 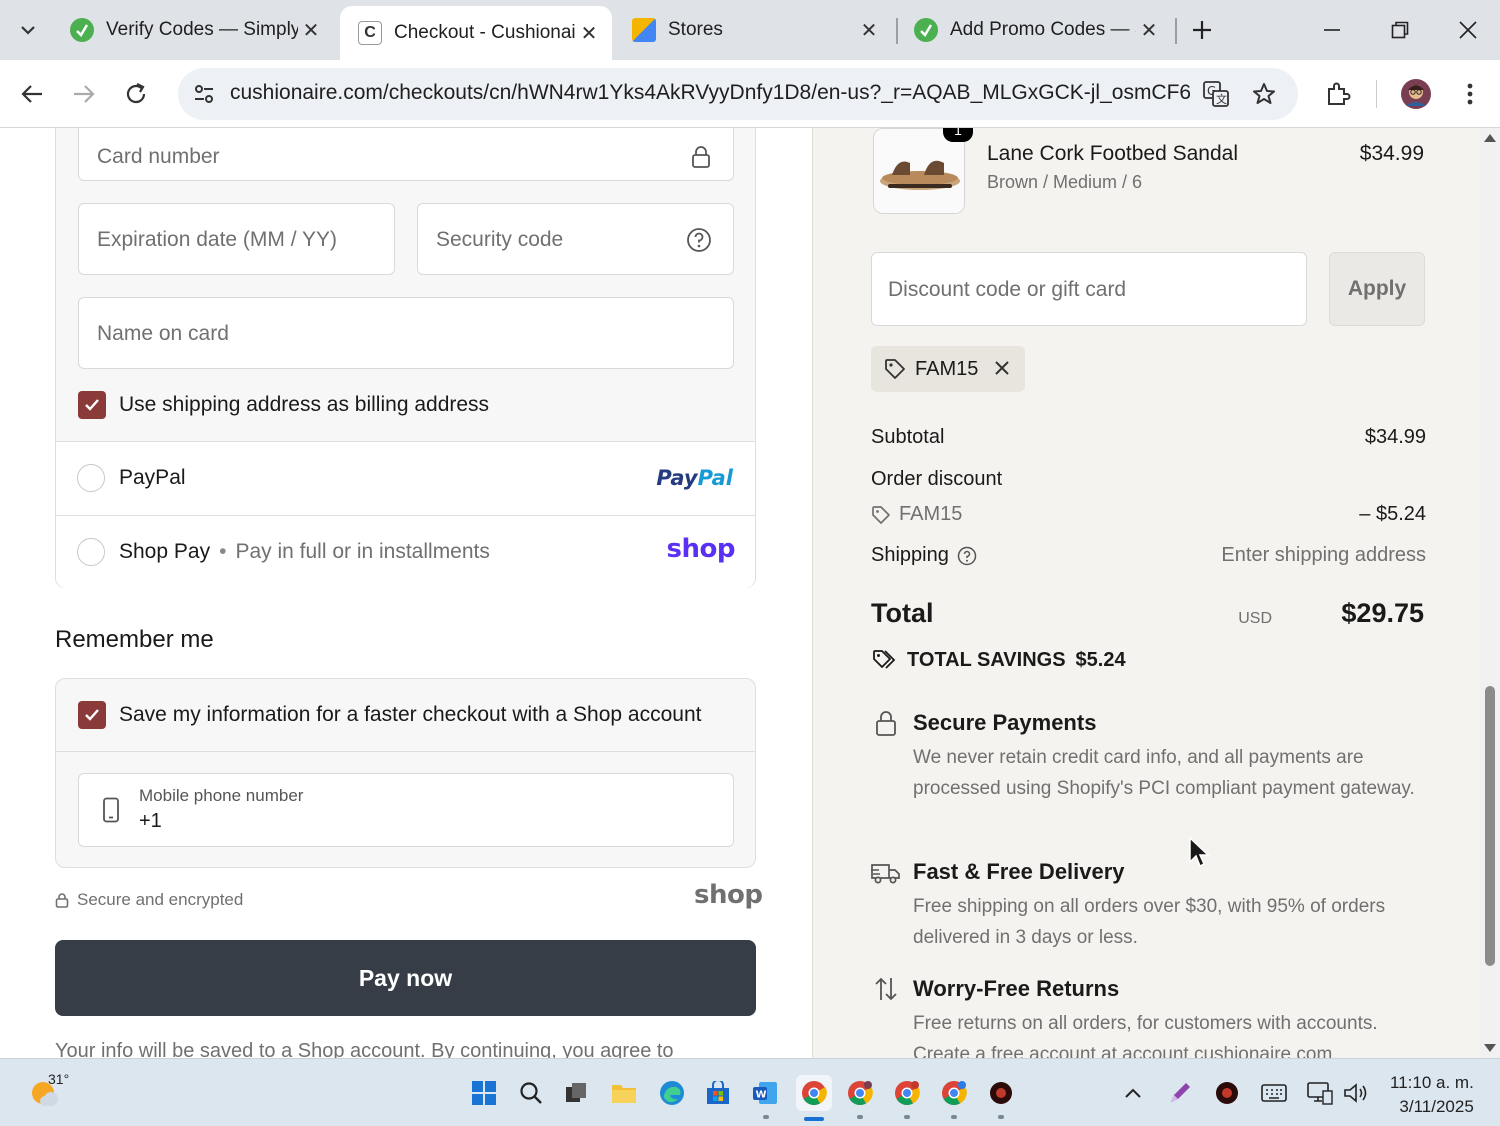 What do you see at coordinates (84, 94) in the screenshot?
I see `forward-button` at bounding box center [84, 94].